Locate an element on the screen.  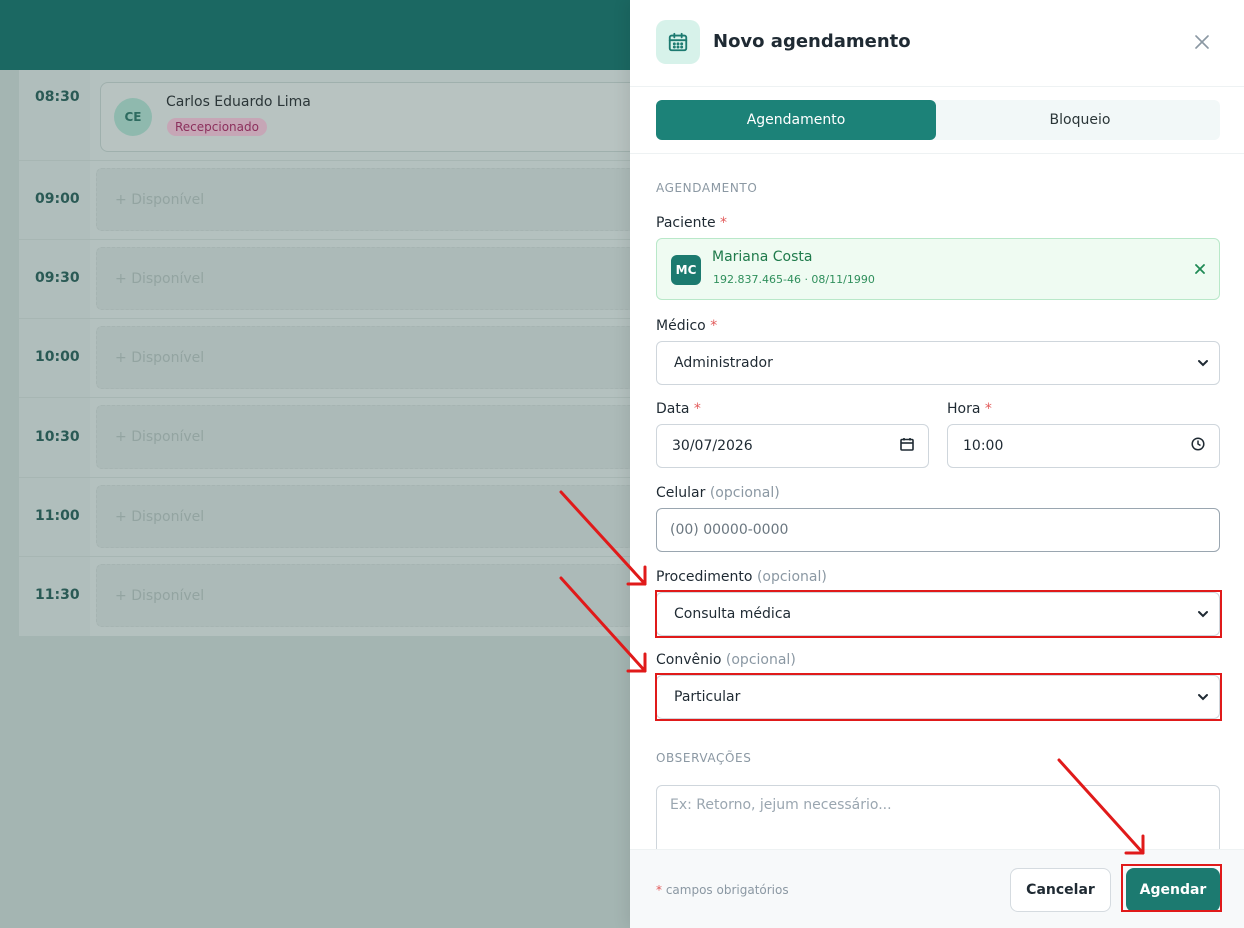
schedule-row: 09:00 + Disponível is located at coordinates (339, 200).